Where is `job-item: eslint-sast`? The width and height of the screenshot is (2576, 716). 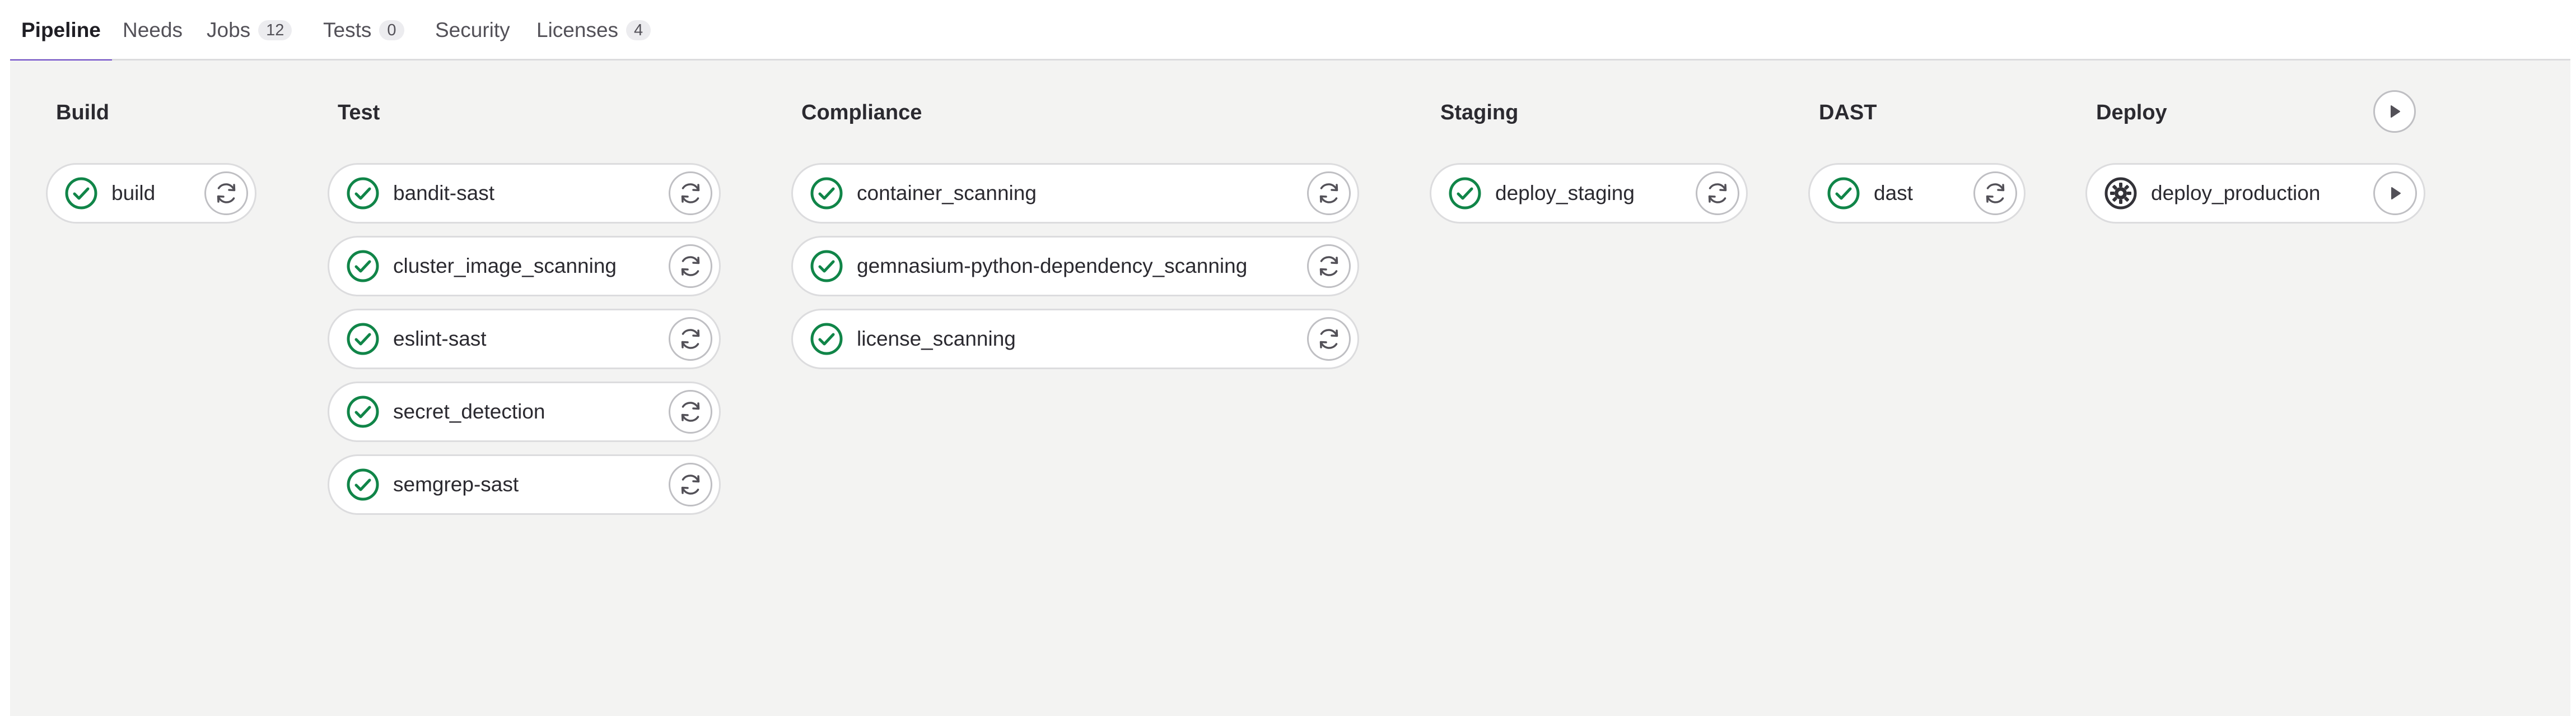
job-item: eslint-sast is located at coordinates (525, 339).